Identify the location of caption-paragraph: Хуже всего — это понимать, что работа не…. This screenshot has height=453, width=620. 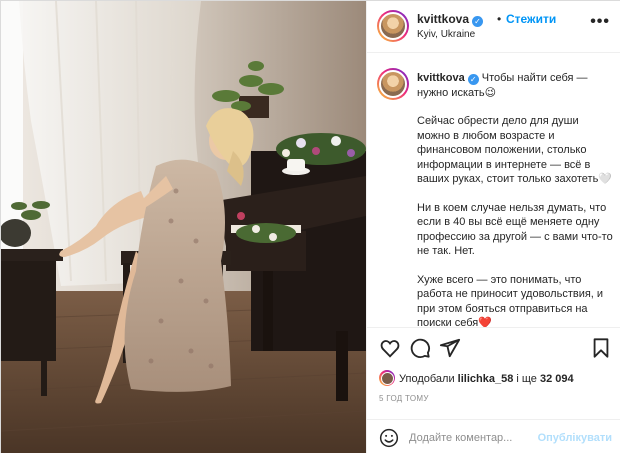
(510, 300).